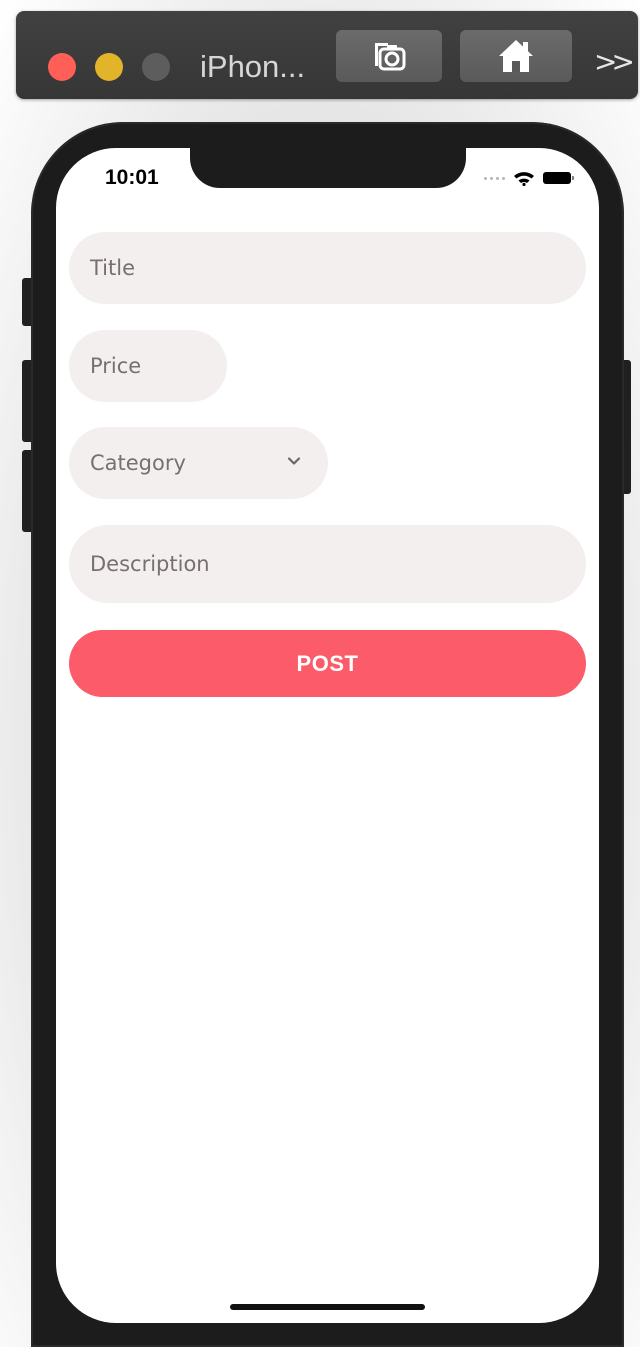 This screenshot has height=1347, width=640. What do you see at coordinates (26, 491) in the screenshot?
I see `volume-down-button` at bounding box center [26, 491].